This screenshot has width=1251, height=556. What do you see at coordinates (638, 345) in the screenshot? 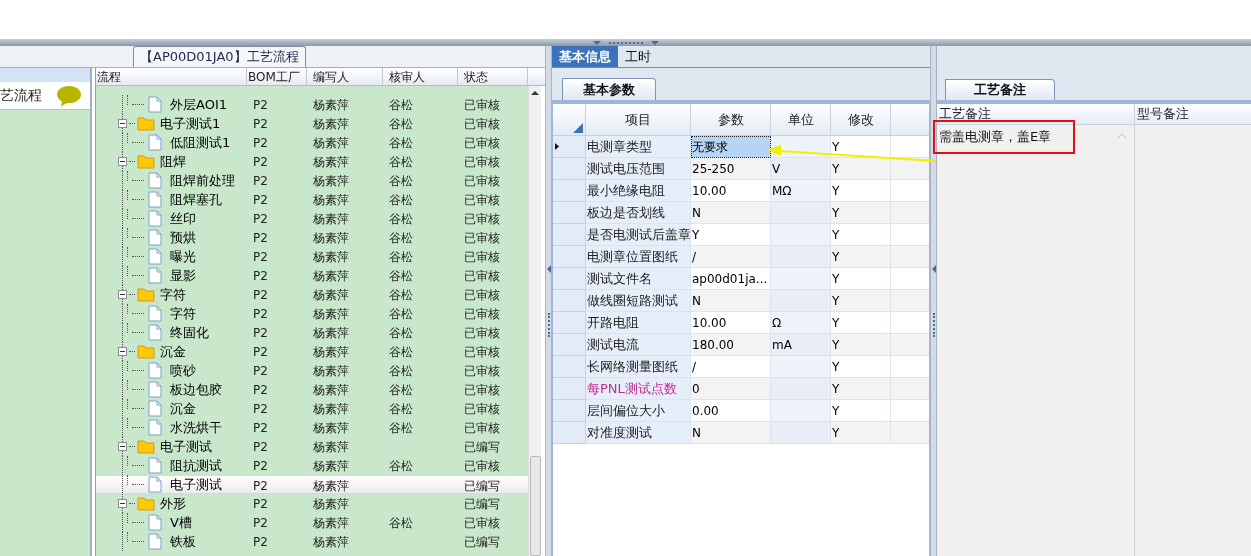
I see `table-cell: 测试电流` at bounding box center [638, 345].